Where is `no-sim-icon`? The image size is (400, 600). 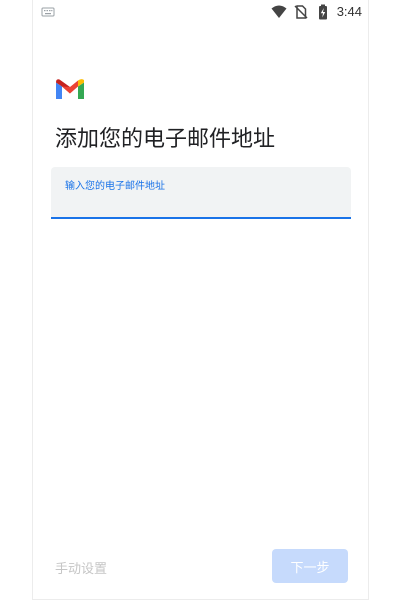
no-sim-icon is located at coordinates (301, 12).